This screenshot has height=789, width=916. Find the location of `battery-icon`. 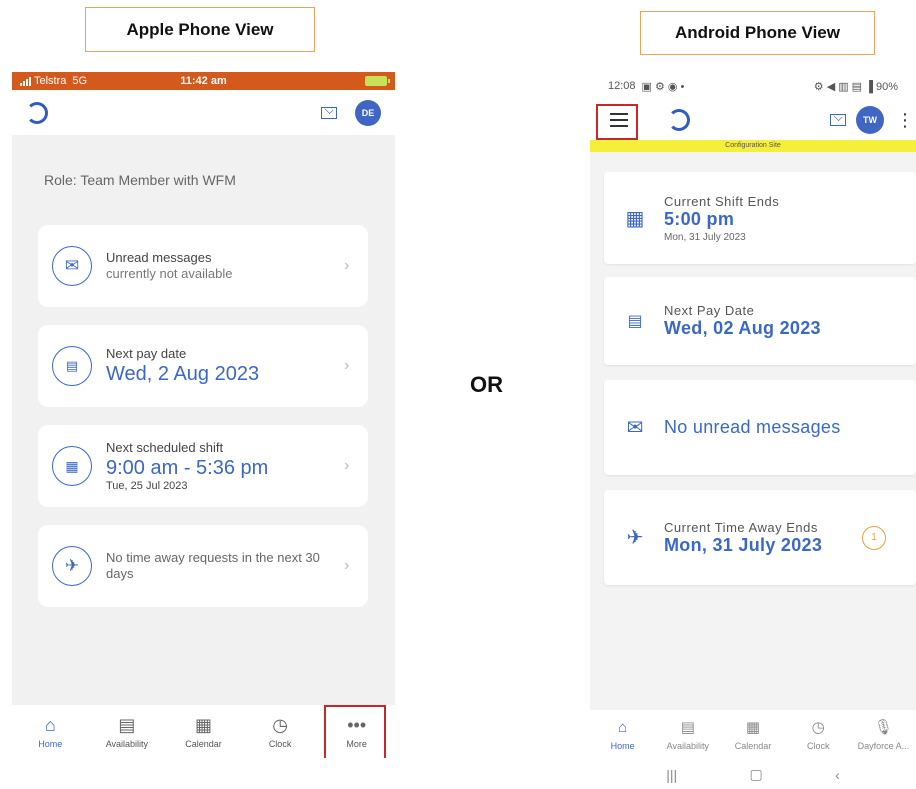

battery-icon is located at coordinates (377, 81).